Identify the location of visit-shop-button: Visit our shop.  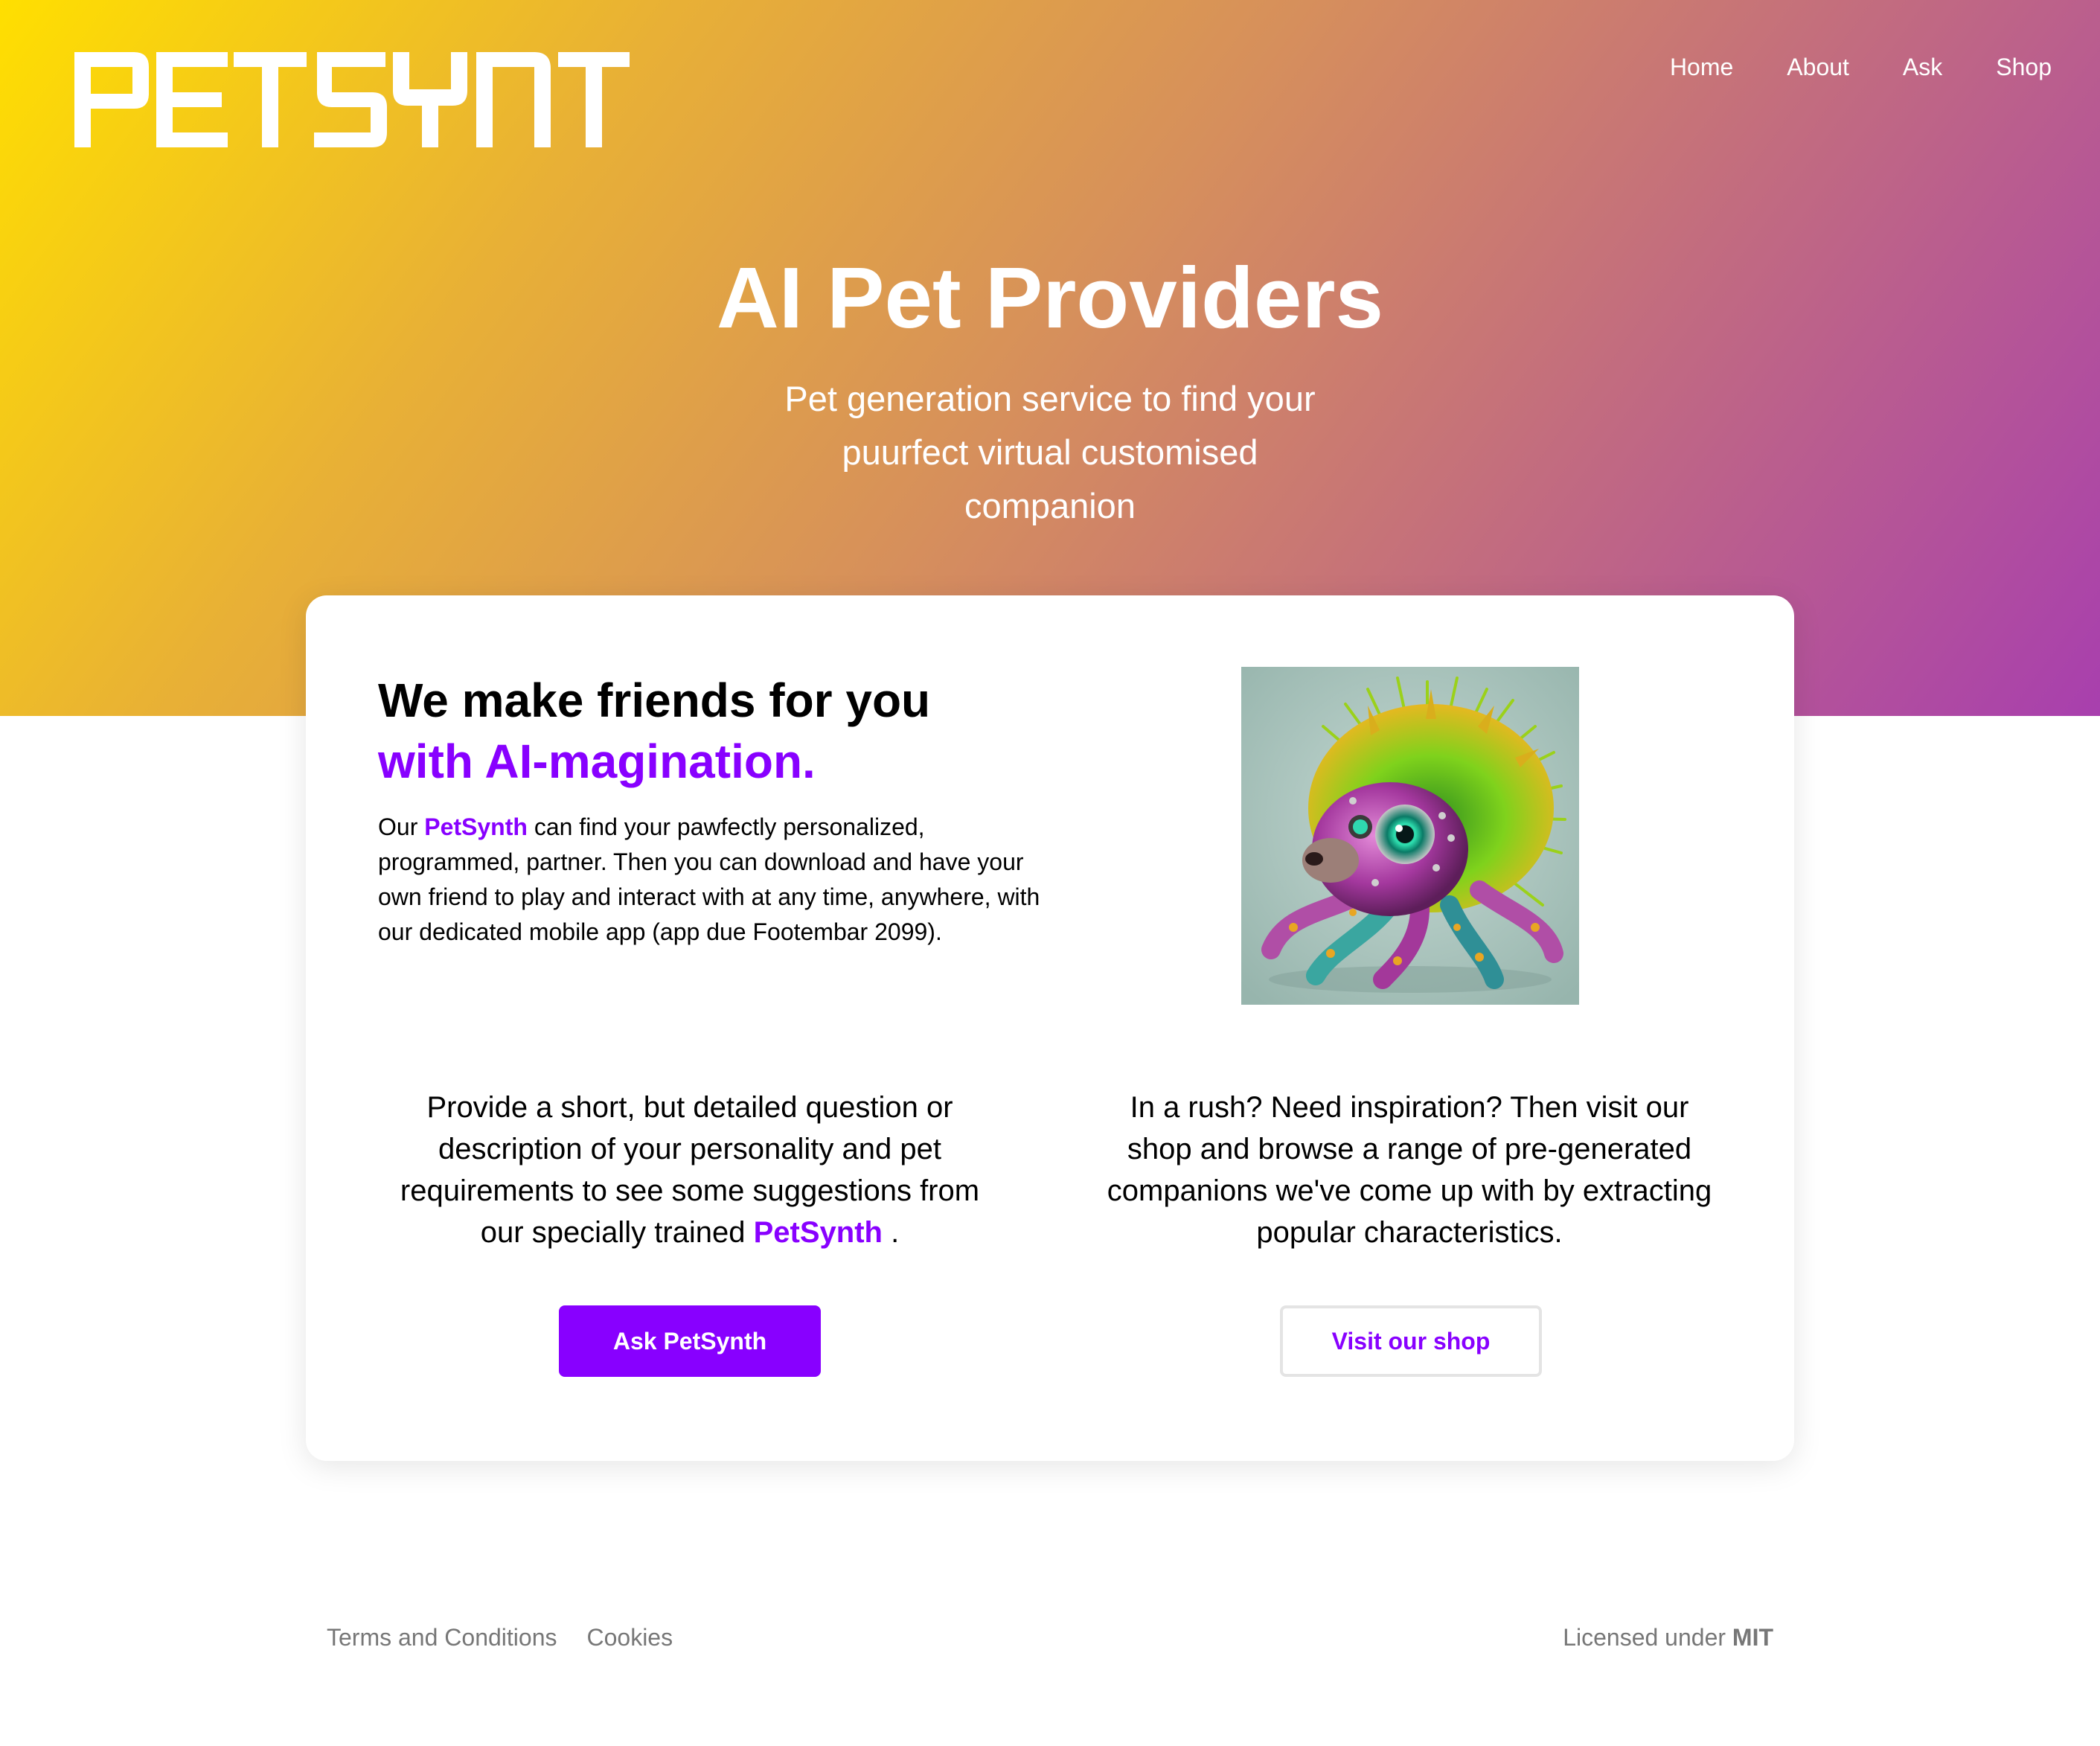
(1411, 1341).